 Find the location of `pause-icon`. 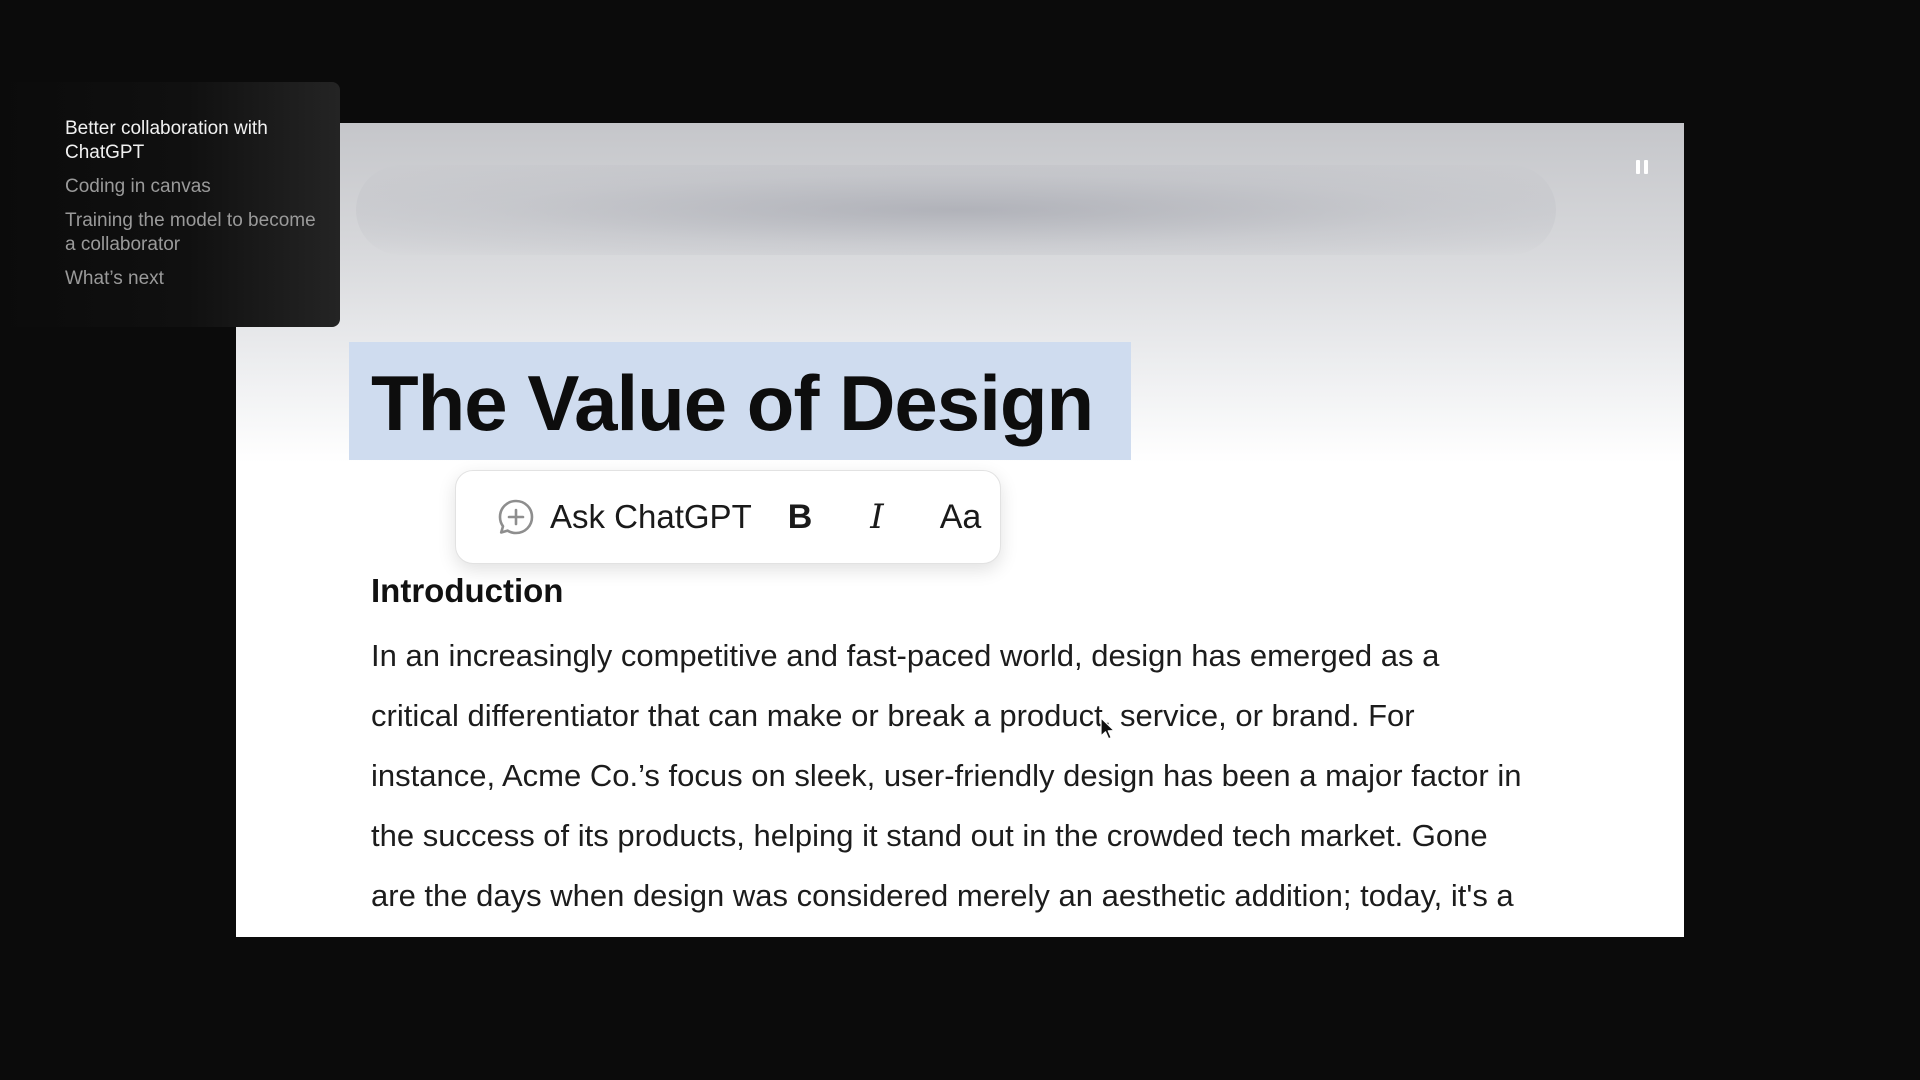

pause-icon is located at coordinates (1638, 167).